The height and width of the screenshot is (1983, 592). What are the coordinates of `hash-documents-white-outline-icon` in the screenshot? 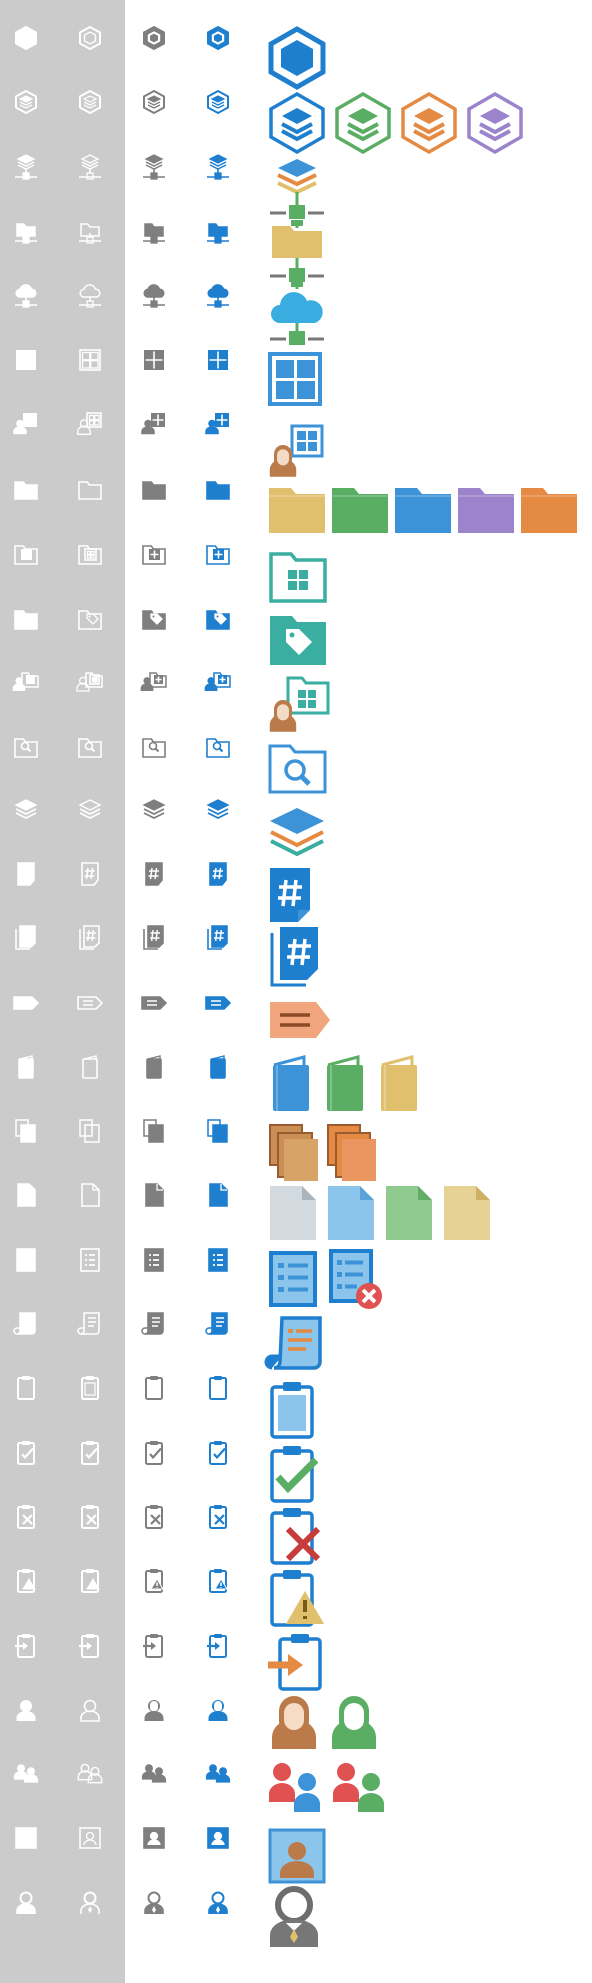 It's located at (90, 938).